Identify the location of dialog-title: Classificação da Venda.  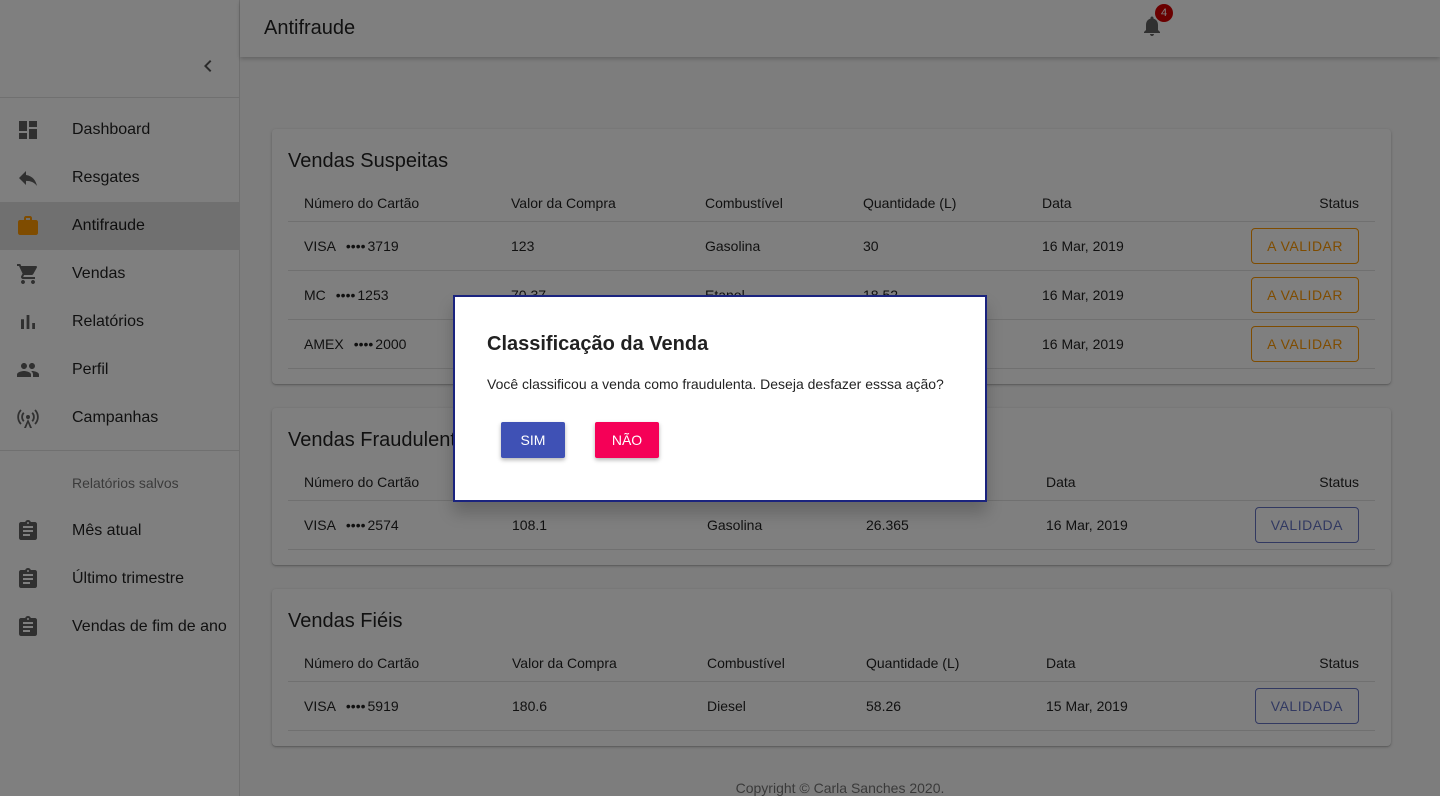
(598, 344).